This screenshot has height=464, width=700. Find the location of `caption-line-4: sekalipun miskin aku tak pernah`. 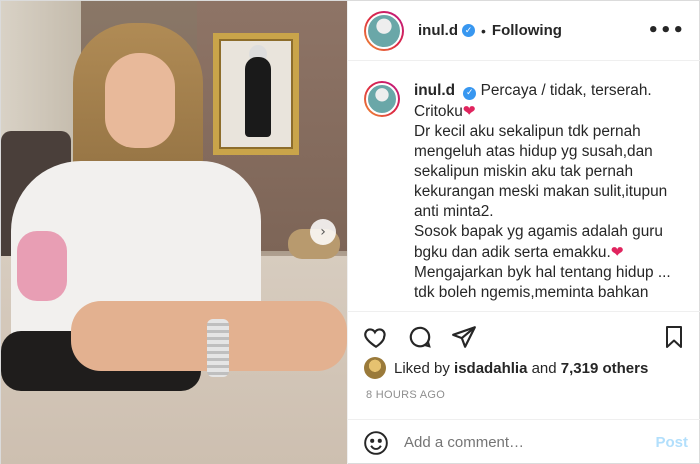

caption-line-4: sekalipun miskin aku tak pernah is located at coordinates (524, 171).